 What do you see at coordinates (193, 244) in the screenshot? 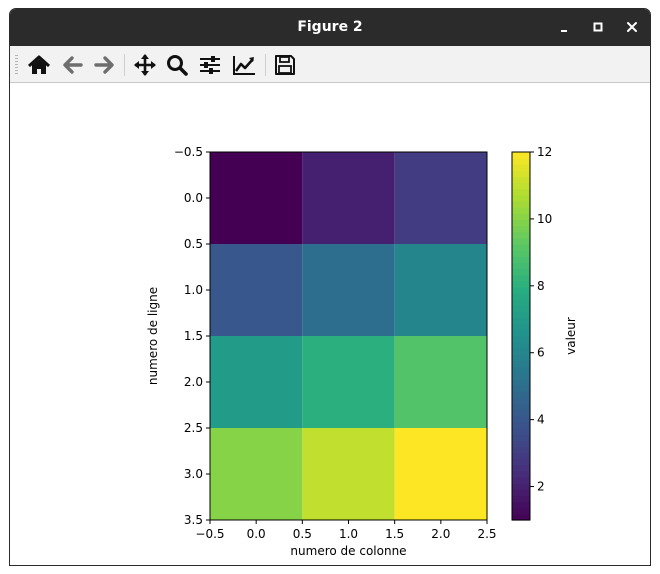
I see `y-tick-label: 0.5` at bounding box center [193, 244].